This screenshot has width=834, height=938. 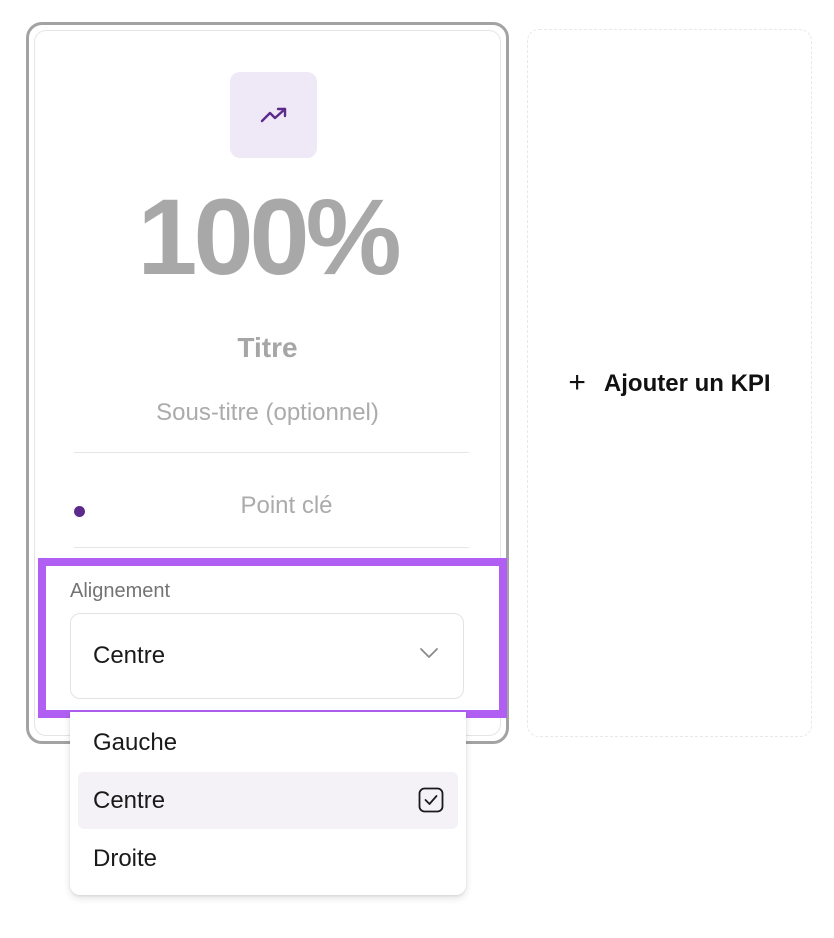 I want to click on key-point-item: Point clé, so click(x=271, y=506).